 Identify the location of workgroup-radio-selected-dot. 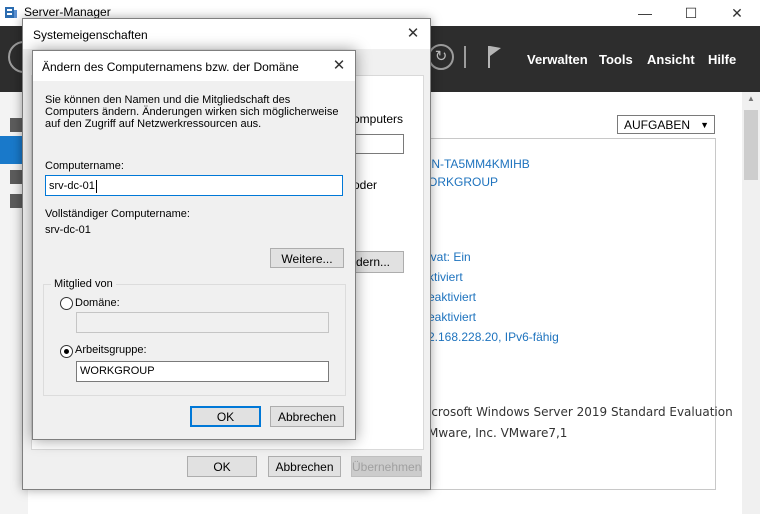
(66, 351).